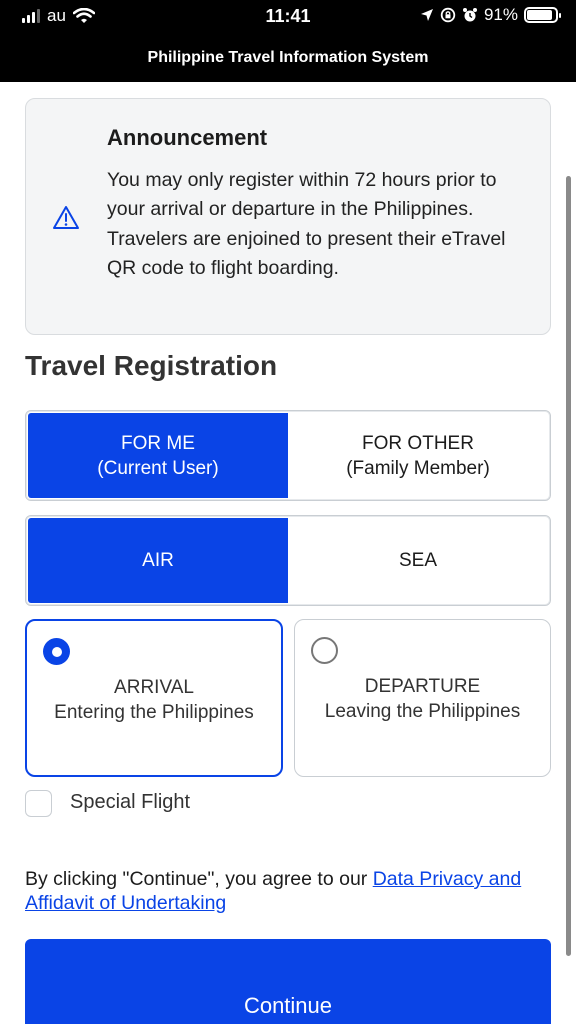 The width and height of the screenshot is (576, 1024). Describe the element at coordinates (418, 468) in the screenshot. I see `for-other-sublabel: (Family Member)` at that location.